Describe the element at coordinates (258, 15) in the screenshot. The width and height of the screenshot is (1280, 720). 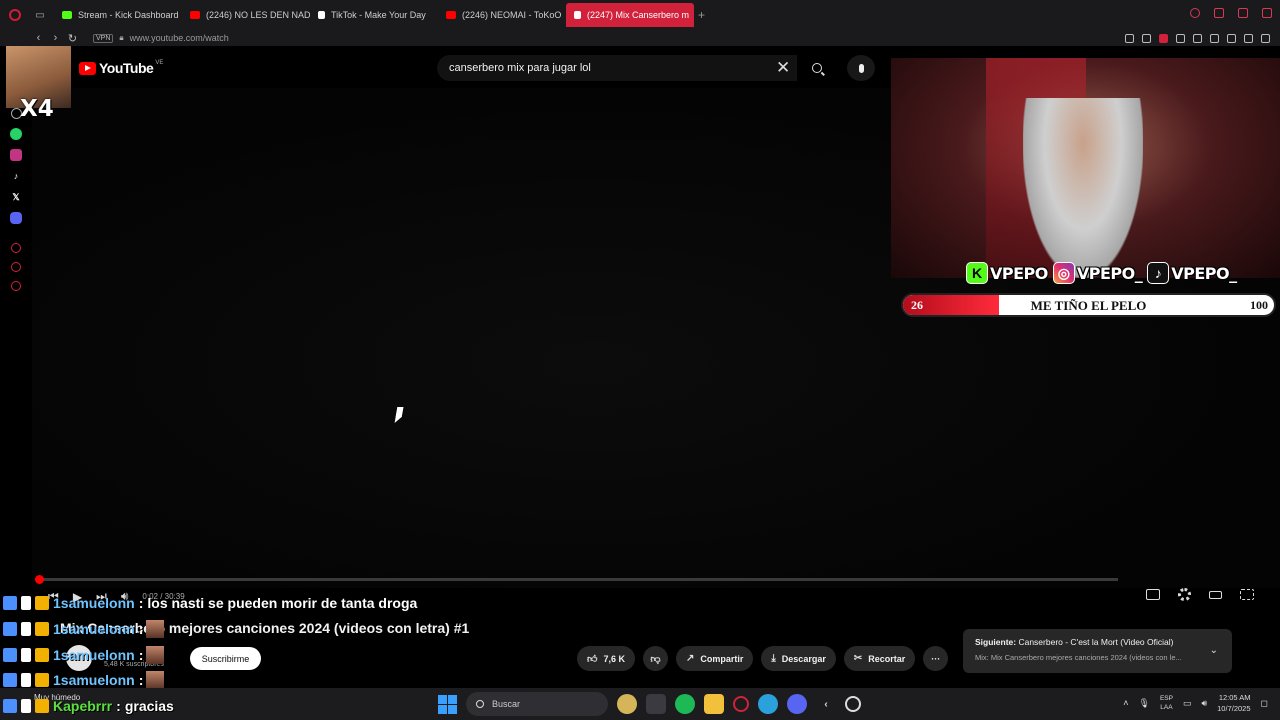
I see `tab-title: (2246) NO LES DEN NAD` at that location.